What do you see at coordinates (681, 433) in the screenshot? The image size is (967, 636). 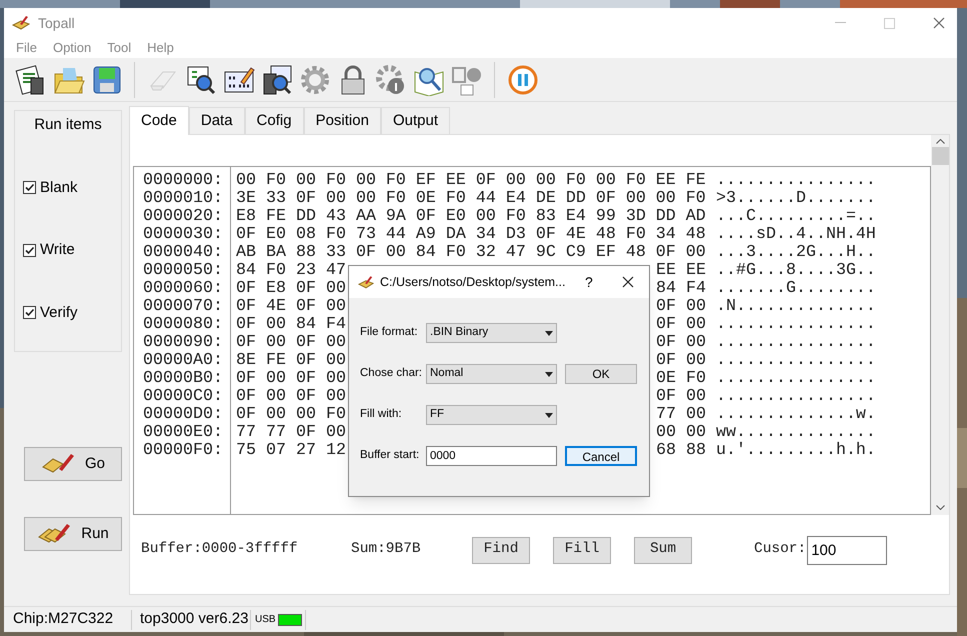 I see `hex-bytes: 00 00` at bounding box center [681, 433].